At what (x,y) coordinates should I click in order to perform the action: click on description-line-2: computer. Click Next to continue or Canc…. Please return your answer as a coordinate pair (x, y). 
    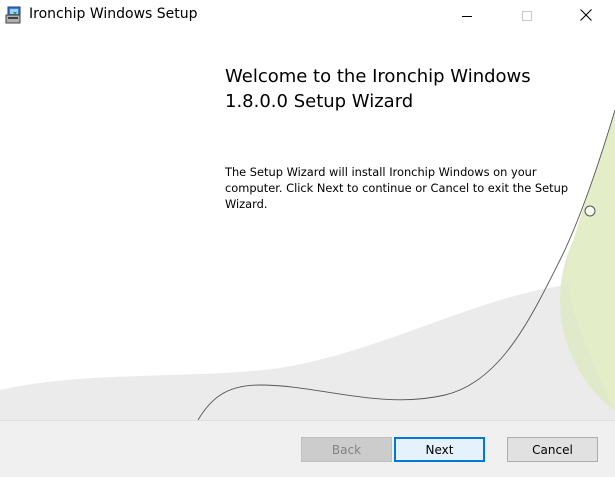
    Looking at the image, I should click on (397, 188).